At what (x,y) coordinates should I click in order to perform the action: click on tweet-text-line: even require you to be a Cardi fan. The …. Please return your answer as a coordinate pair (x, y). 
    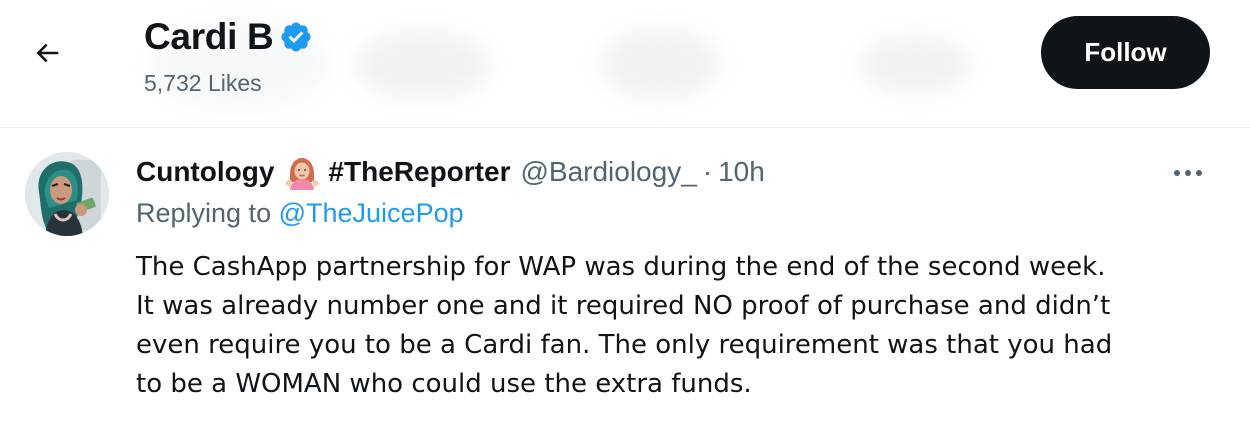
    Looking at the image, I should click on (624, 345).